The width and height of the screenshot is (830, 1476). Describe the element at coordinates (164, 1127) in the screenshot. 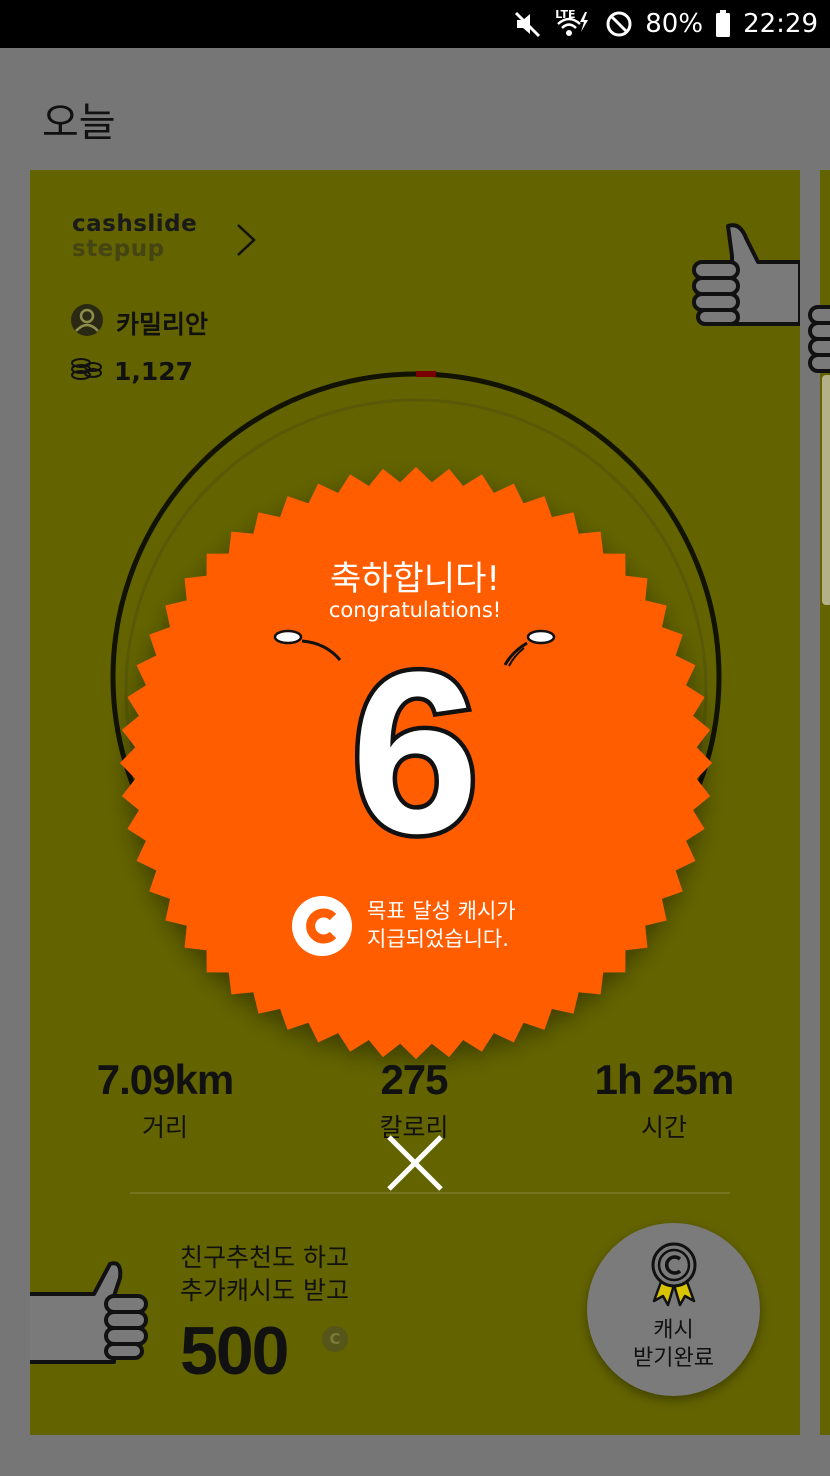

I see `stat-distance-label: 거리` at that location.